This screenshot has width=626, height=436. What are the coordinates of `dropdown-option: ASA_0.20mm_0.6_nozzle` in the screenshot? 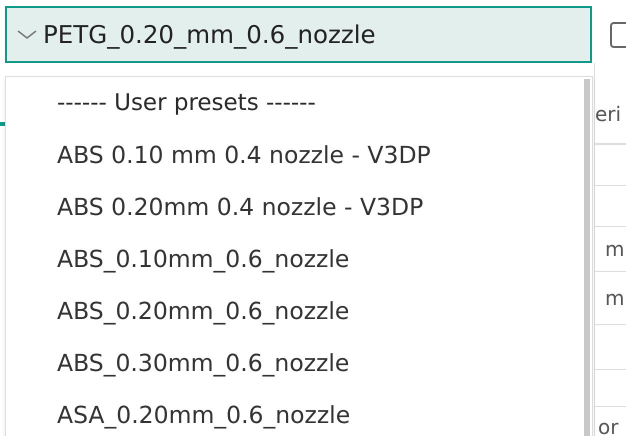 It's located at (320, 412).